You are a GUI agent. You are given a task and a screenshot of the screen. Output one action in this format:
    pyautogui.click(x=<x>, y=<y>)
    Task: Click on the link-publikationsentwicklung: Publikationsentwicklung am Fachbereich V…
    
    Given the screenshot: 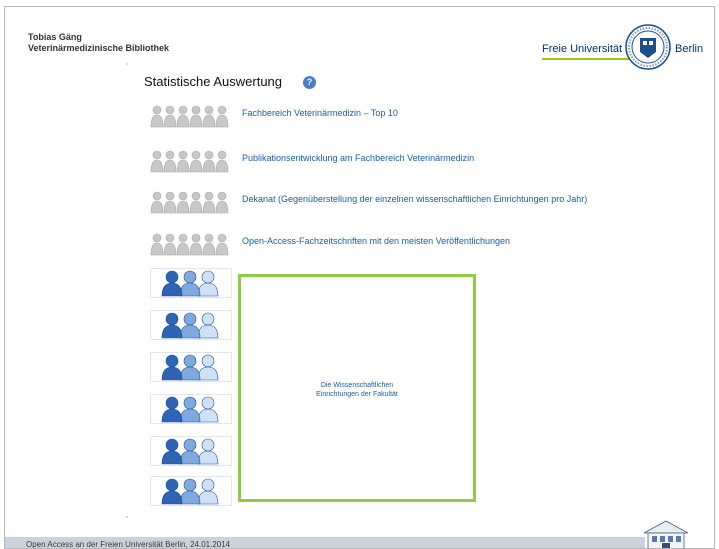 What is the action you would take?
    pyautogui.click(x=358, y=158)
    